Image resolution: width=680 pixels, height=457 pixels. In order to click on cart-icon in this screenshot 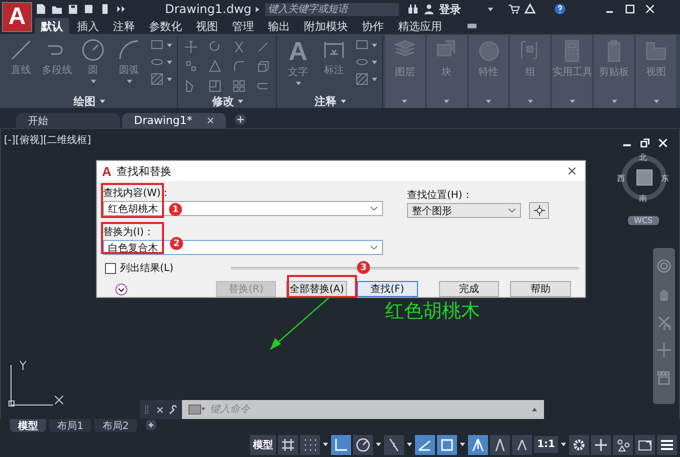, I will do `click(514, 9)`.